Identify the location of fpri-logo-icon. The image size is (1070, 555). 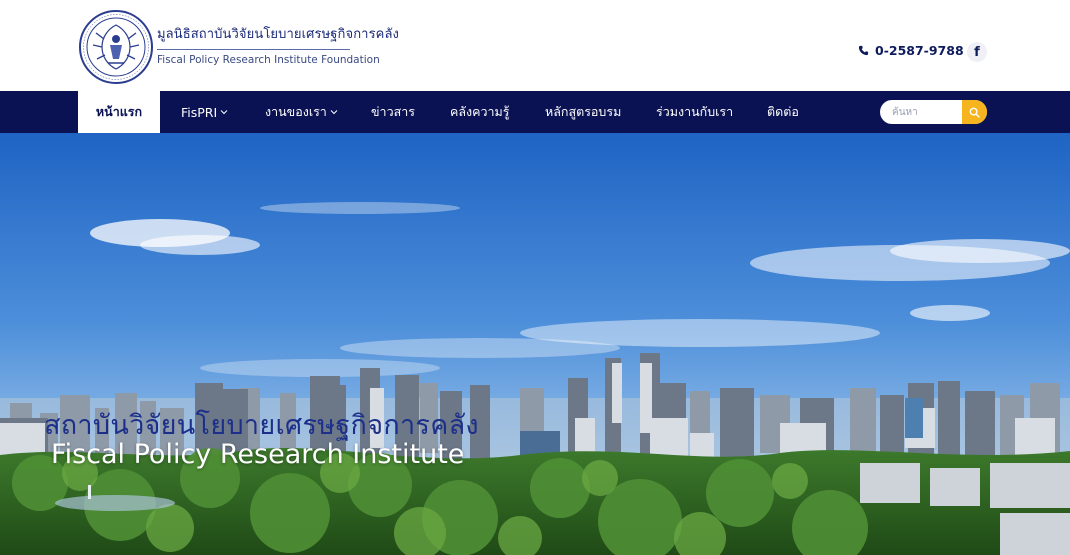
(116, 47).